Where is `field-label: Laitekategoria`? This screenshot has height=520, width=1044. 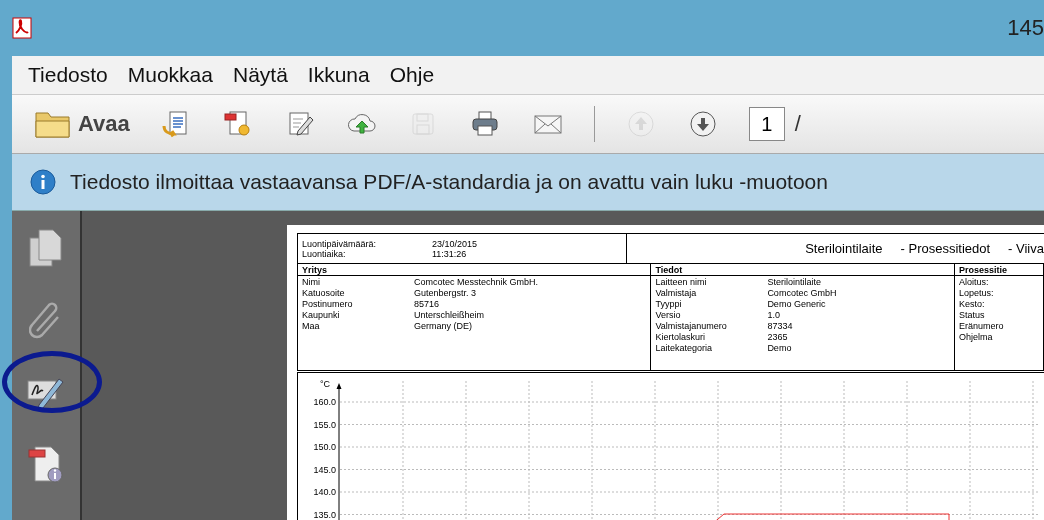 field-label: Laitekategoria is located at coordinates (684, 348).